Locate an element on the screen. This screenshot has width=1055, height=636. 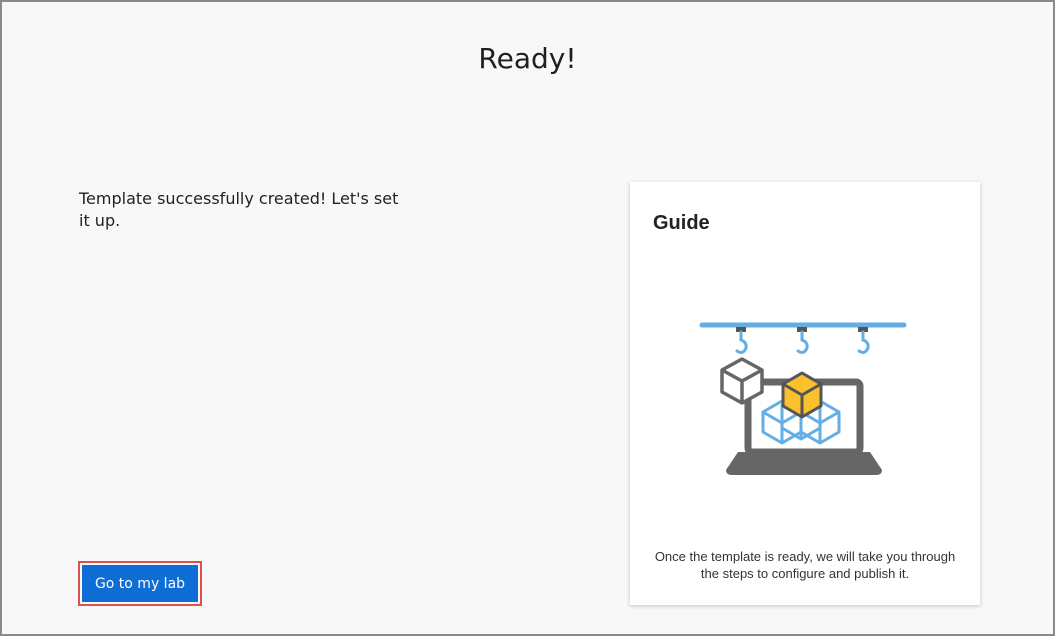
go-to-my-lab-button: Go to my lab is located at coordinates (140, 583).